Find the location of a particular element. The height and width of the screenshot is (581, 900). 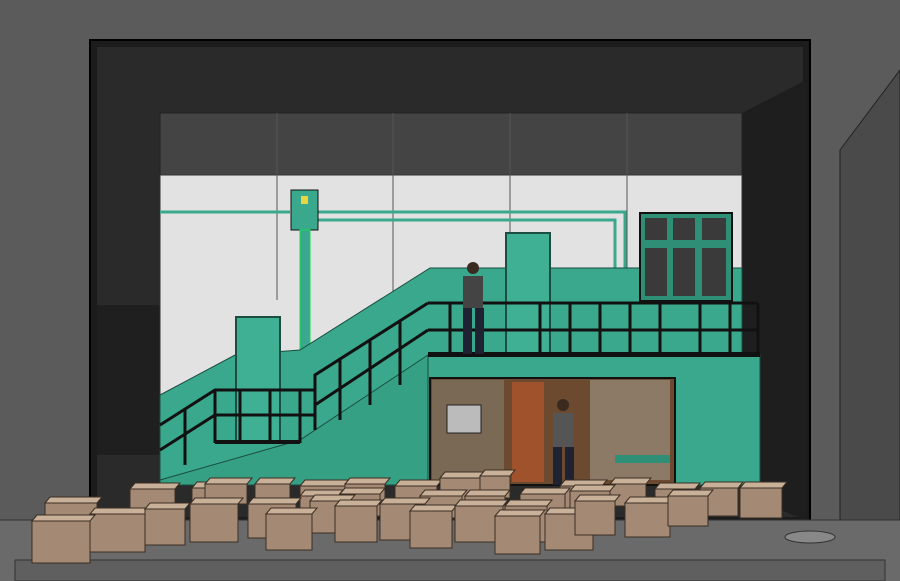

landing-edge is located at coordinates (257, 442).